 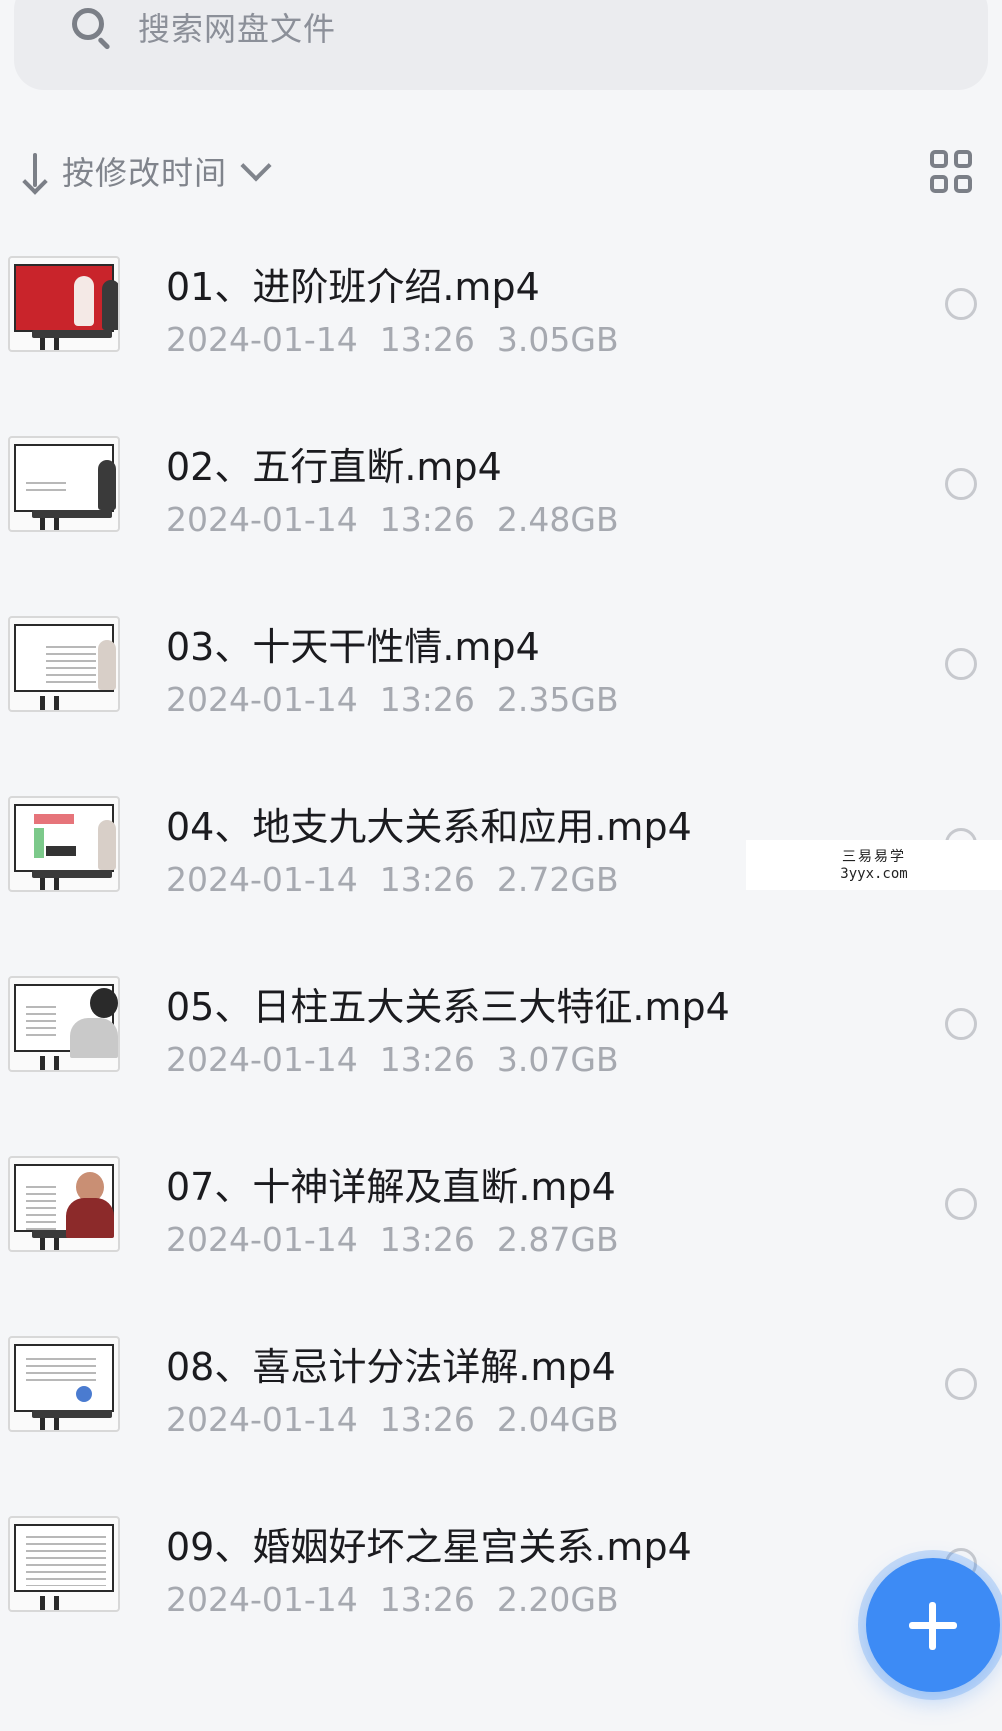 I want to click on add-button, so click(x=933, y=1625).